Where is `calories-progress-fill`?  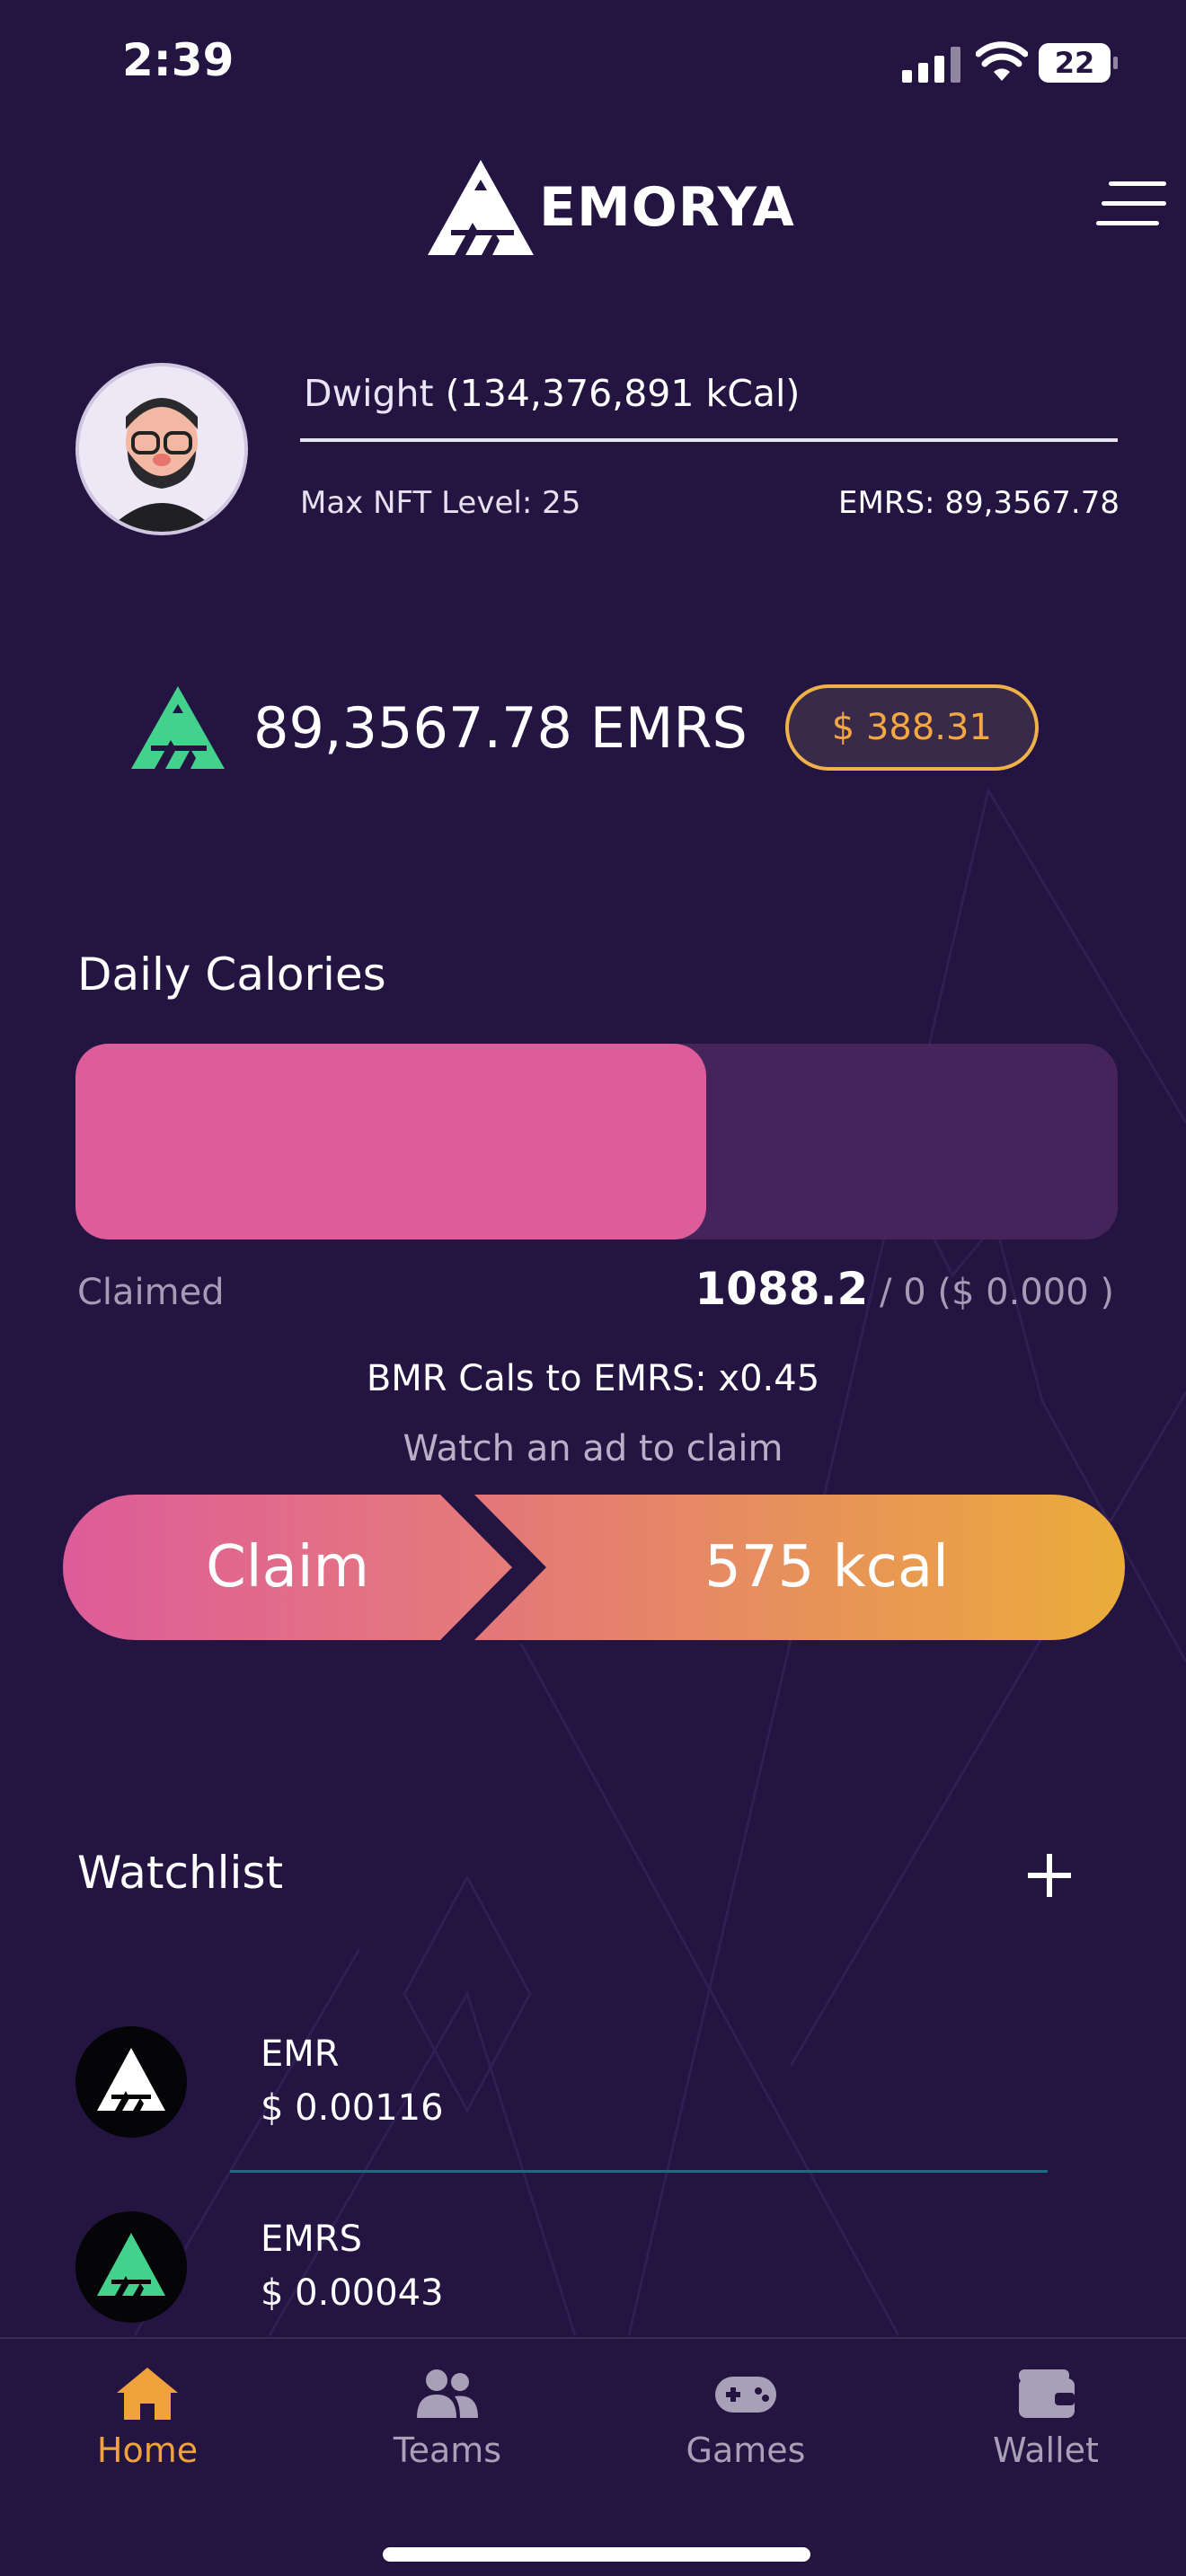
calories-progress-fill is located at coordinates (390, 1141).